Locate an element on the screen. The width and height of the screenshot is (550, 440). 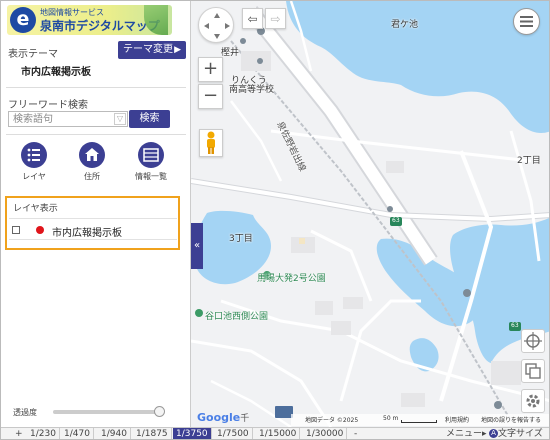
zoom-in-button: + is located at coordinates (210, 69).